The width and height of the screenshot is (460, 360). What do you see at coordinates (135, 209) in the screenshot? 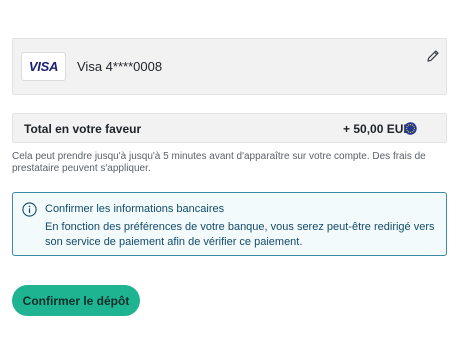
I see `info-title: Confirmer les informations bancaires` at bounding box center [135, 209].